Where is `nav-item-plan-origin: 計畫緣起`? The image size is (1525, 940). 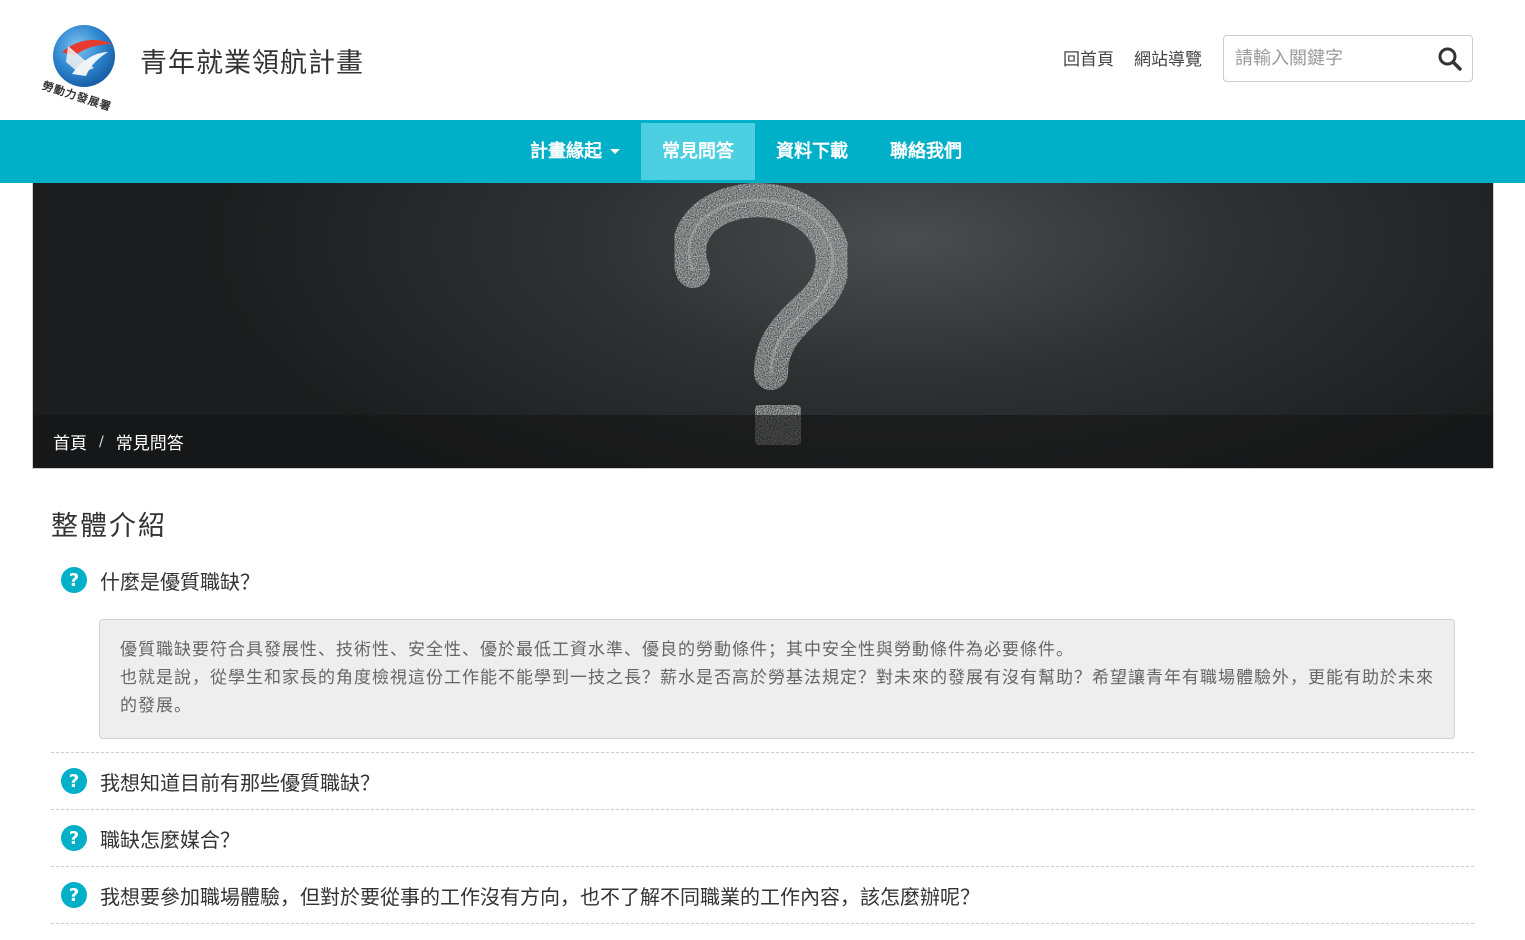
nav-item-plan-origin: 計畫緣起 is located at coordinates (575, 151).